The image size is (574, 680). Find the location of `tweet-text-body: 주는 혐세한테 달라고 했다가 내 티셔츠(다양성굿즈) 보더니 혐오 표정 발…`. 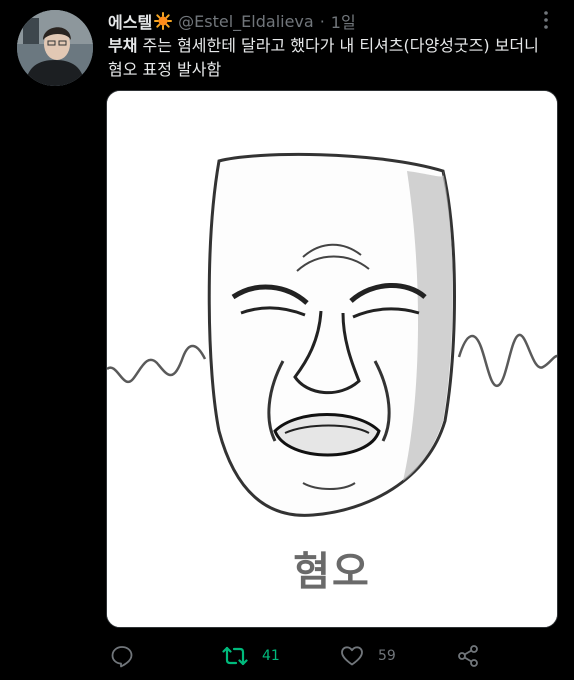

tweet-text-body: 주는 혐세한테 달라고 했다가 내 티셔츠(다양성굿즈) 보더니 혐오 표정 발… is located at coordinates (323, 57).